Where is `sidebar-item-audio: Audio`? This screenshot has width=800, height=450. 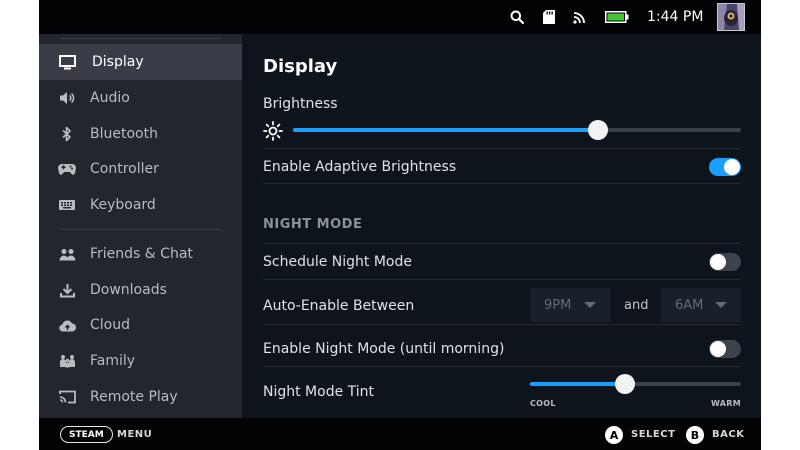 sidebar-item-audio: Audio is located at coordinates (140, 98).